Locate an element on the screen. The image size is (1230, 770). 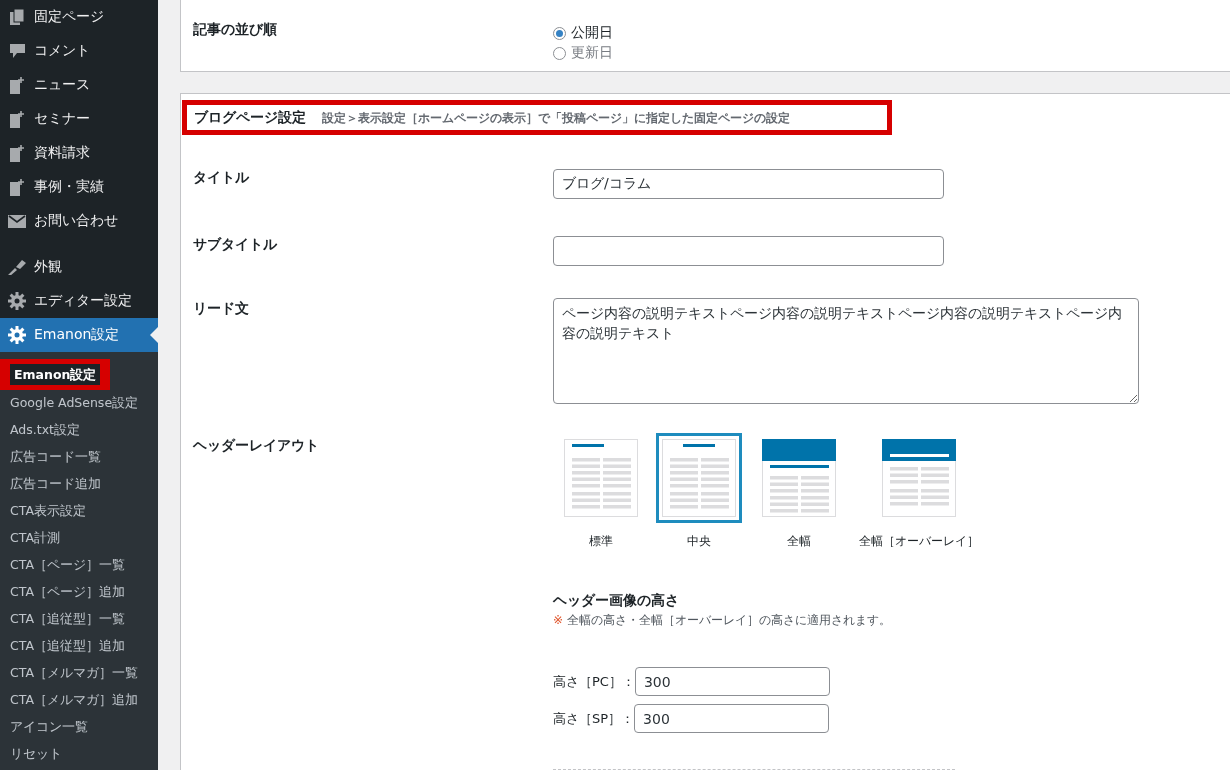
submenu-item: Emanon設定 is located at coordinates (55, 374).